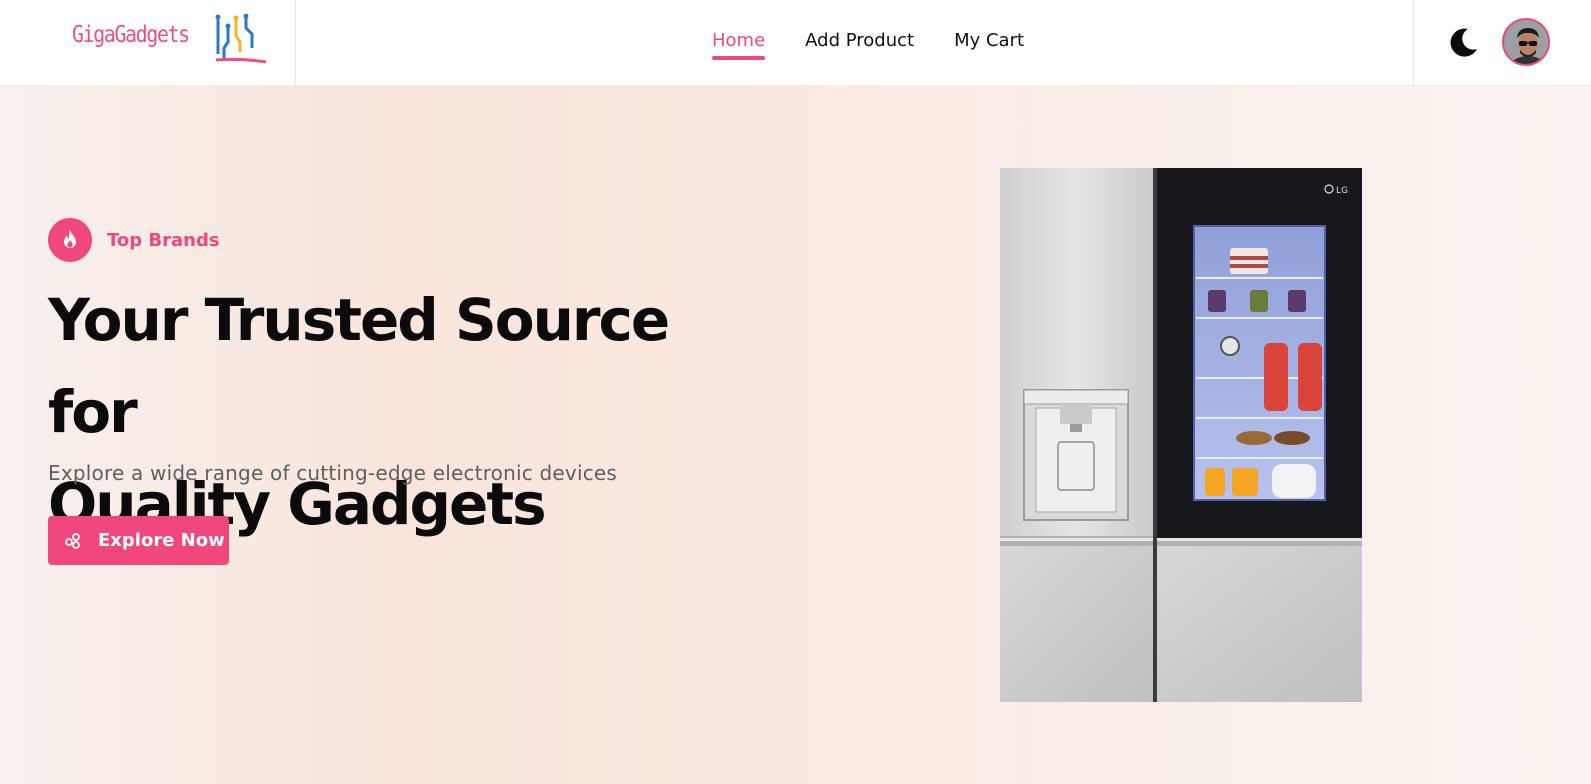  I want to click on user-avatar, so click(1526, 42).